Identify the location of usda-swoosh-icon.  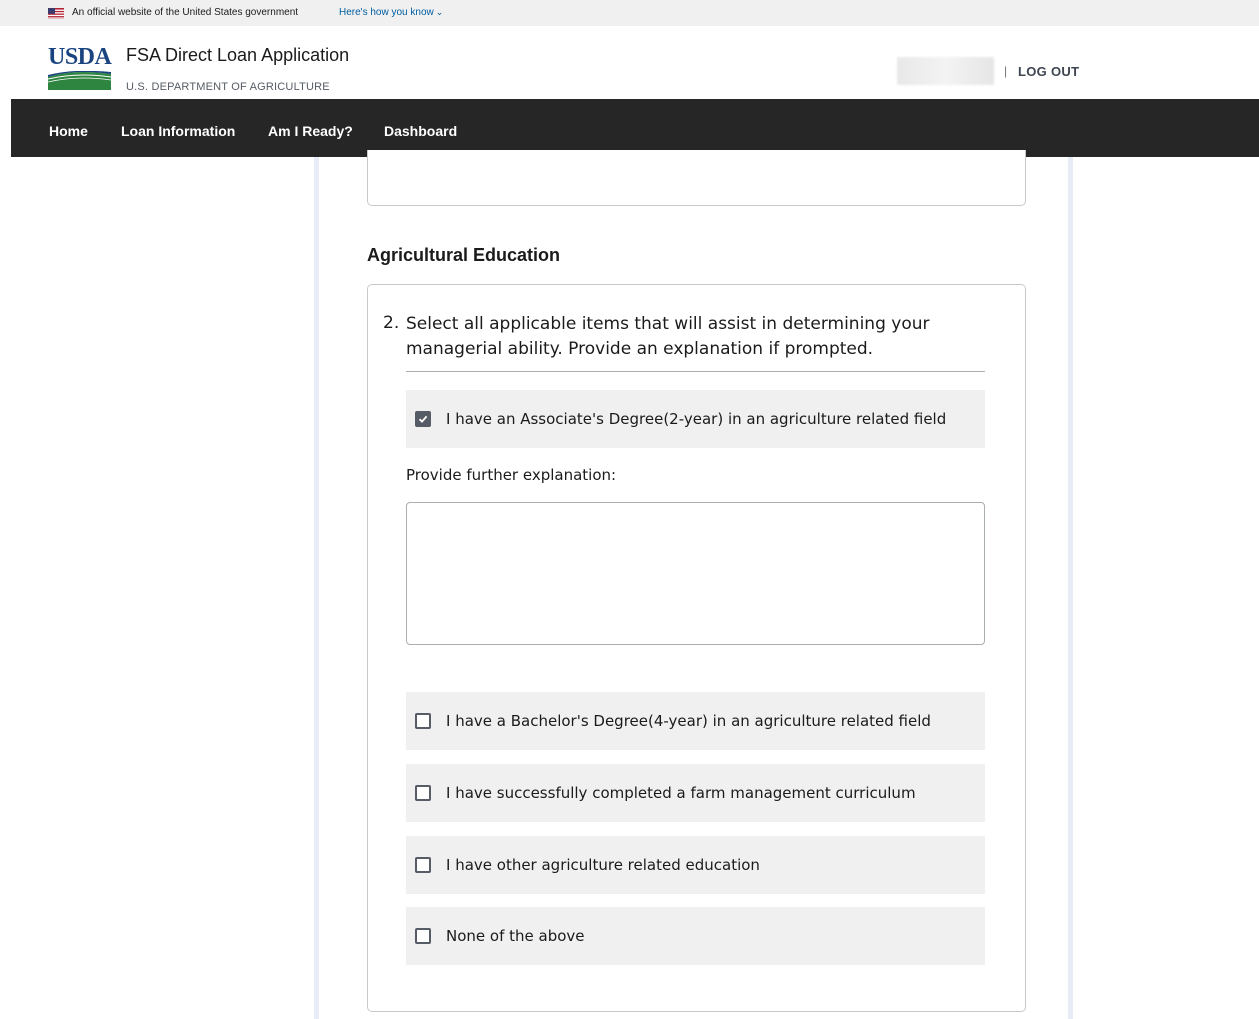
(79, 80).